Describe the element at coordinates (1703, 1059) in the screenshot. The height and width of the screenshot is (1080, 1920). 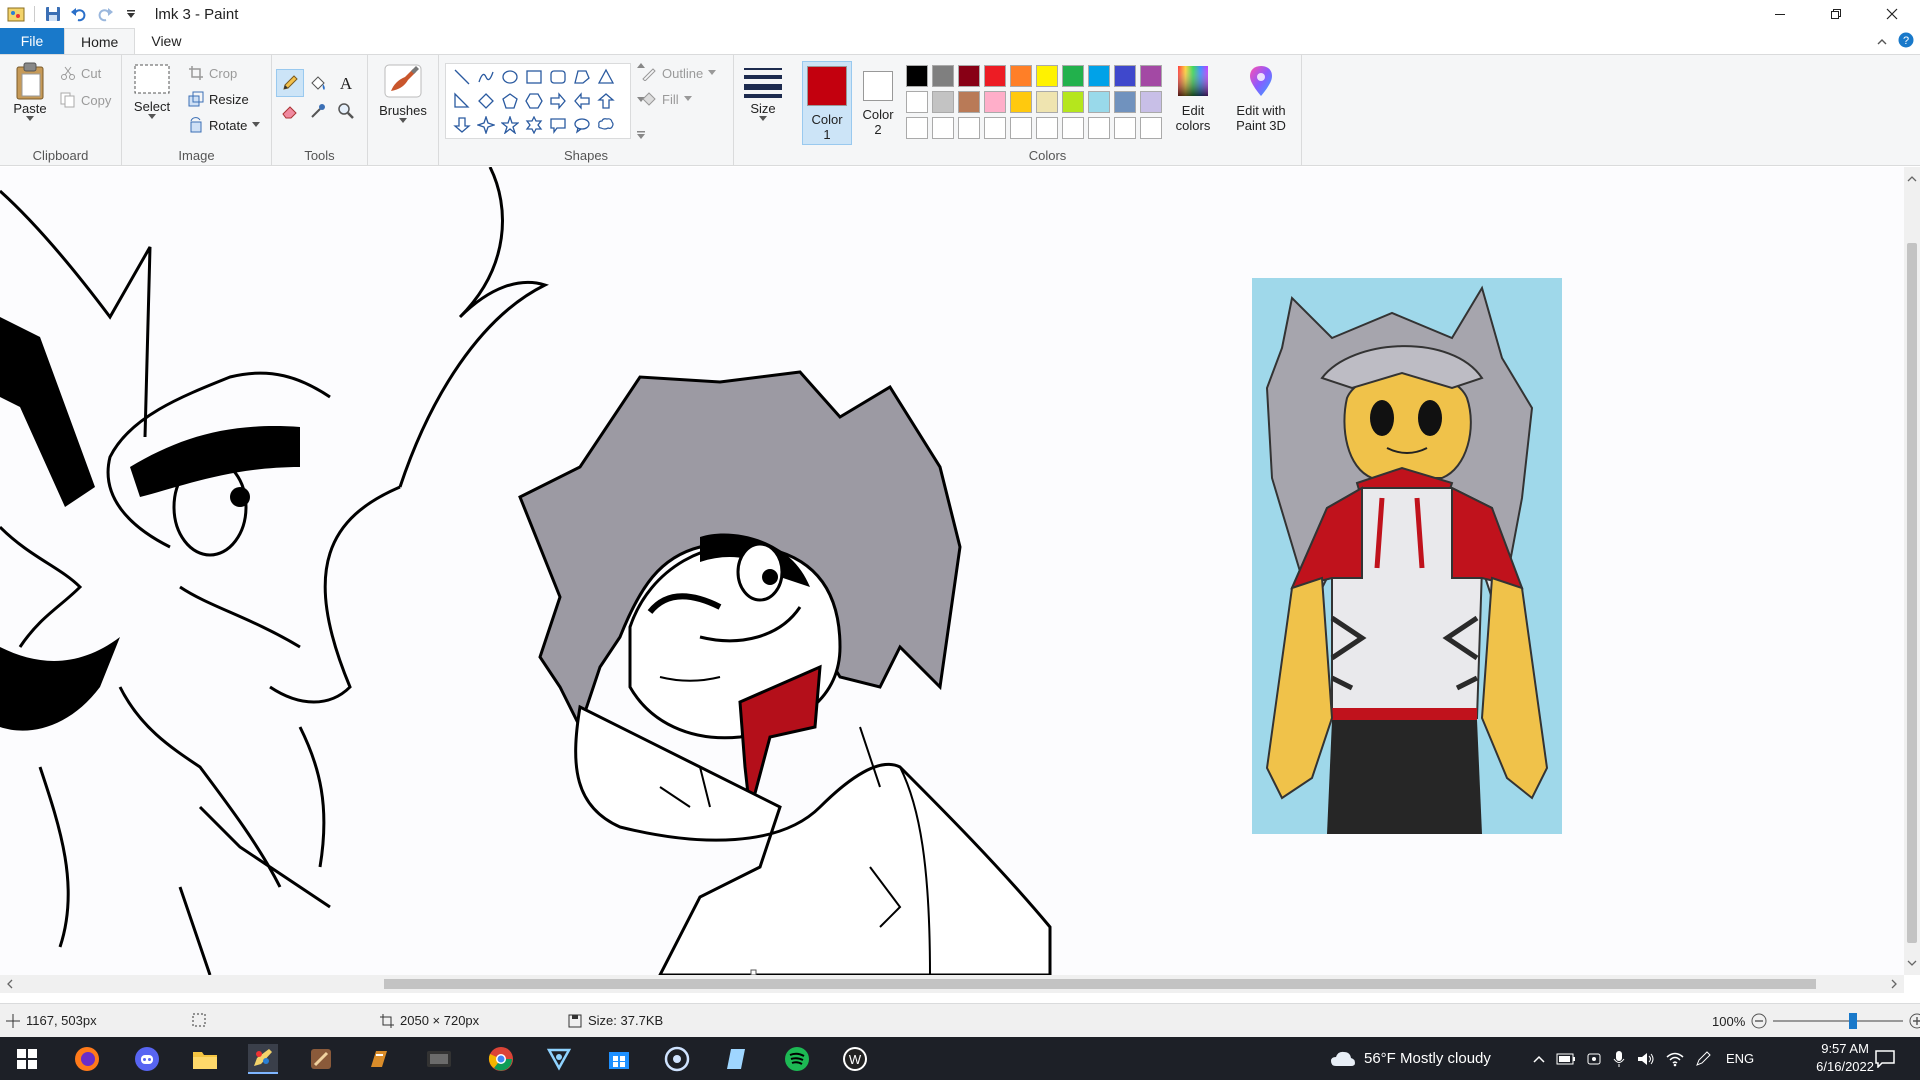
I see `pen-icon` at that location.